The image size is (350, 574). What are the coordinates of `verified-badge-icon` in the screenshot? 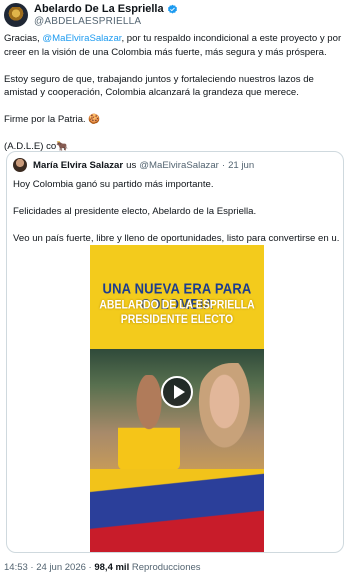 It's located at (172, 8).